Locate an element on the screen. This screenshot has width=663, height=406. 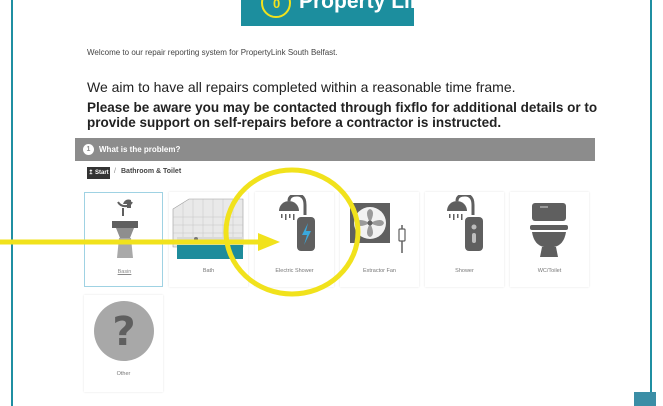
tile-label: Electric Shower is located at coordinates (294, 271).